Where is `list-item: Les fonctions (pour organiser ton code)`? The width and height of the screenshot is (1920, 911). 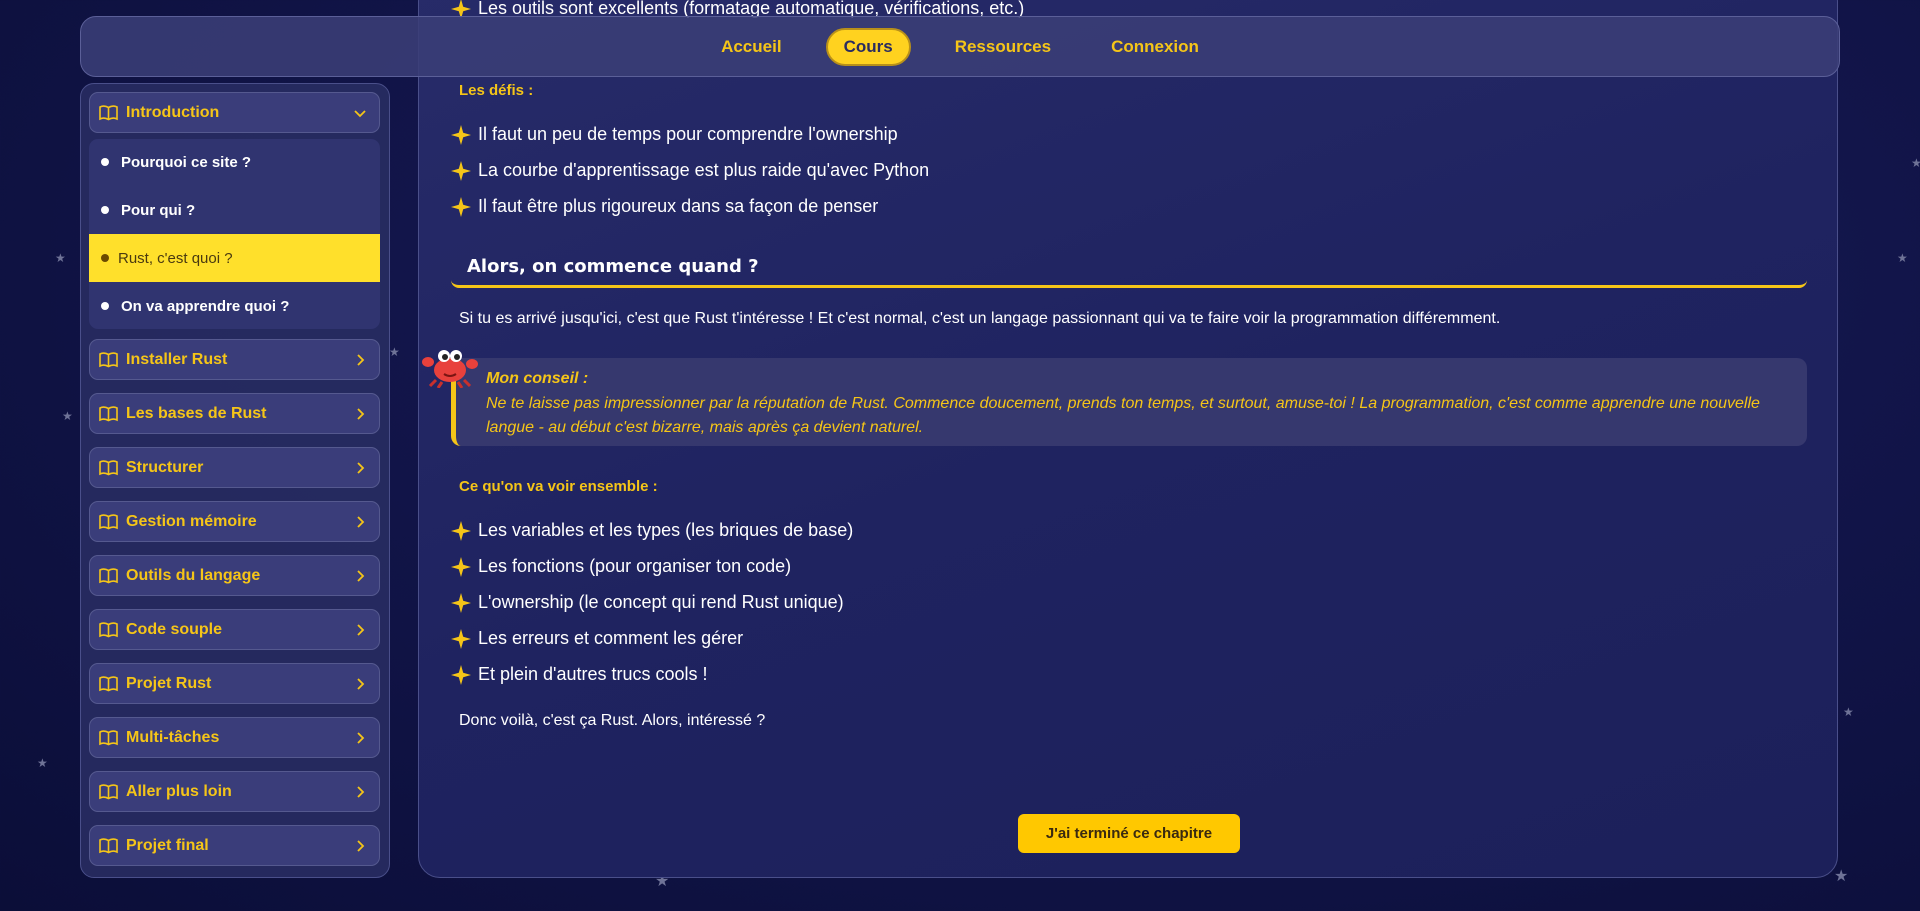 list-item: Les fonctions (pour organiser ton code) is located at coordinates (621, 566).